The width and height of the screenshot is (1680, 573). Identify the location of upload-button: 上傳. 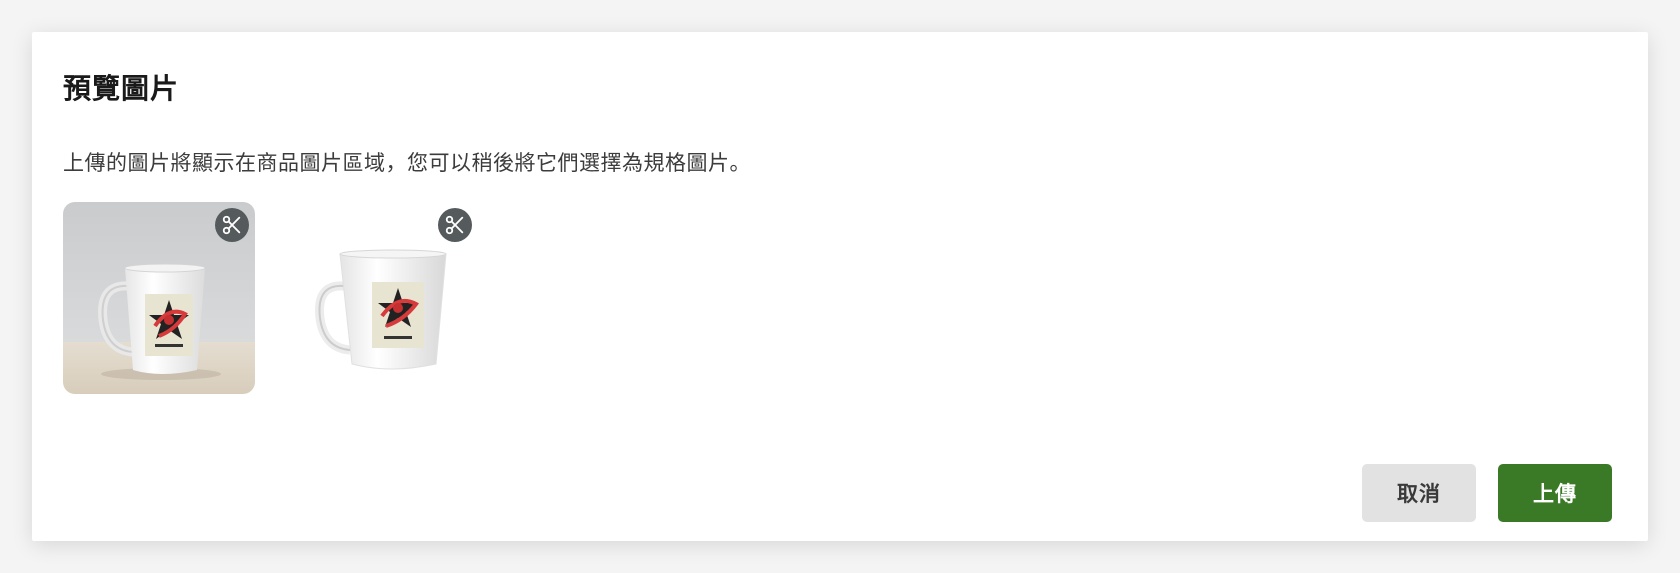
(1555, 493).